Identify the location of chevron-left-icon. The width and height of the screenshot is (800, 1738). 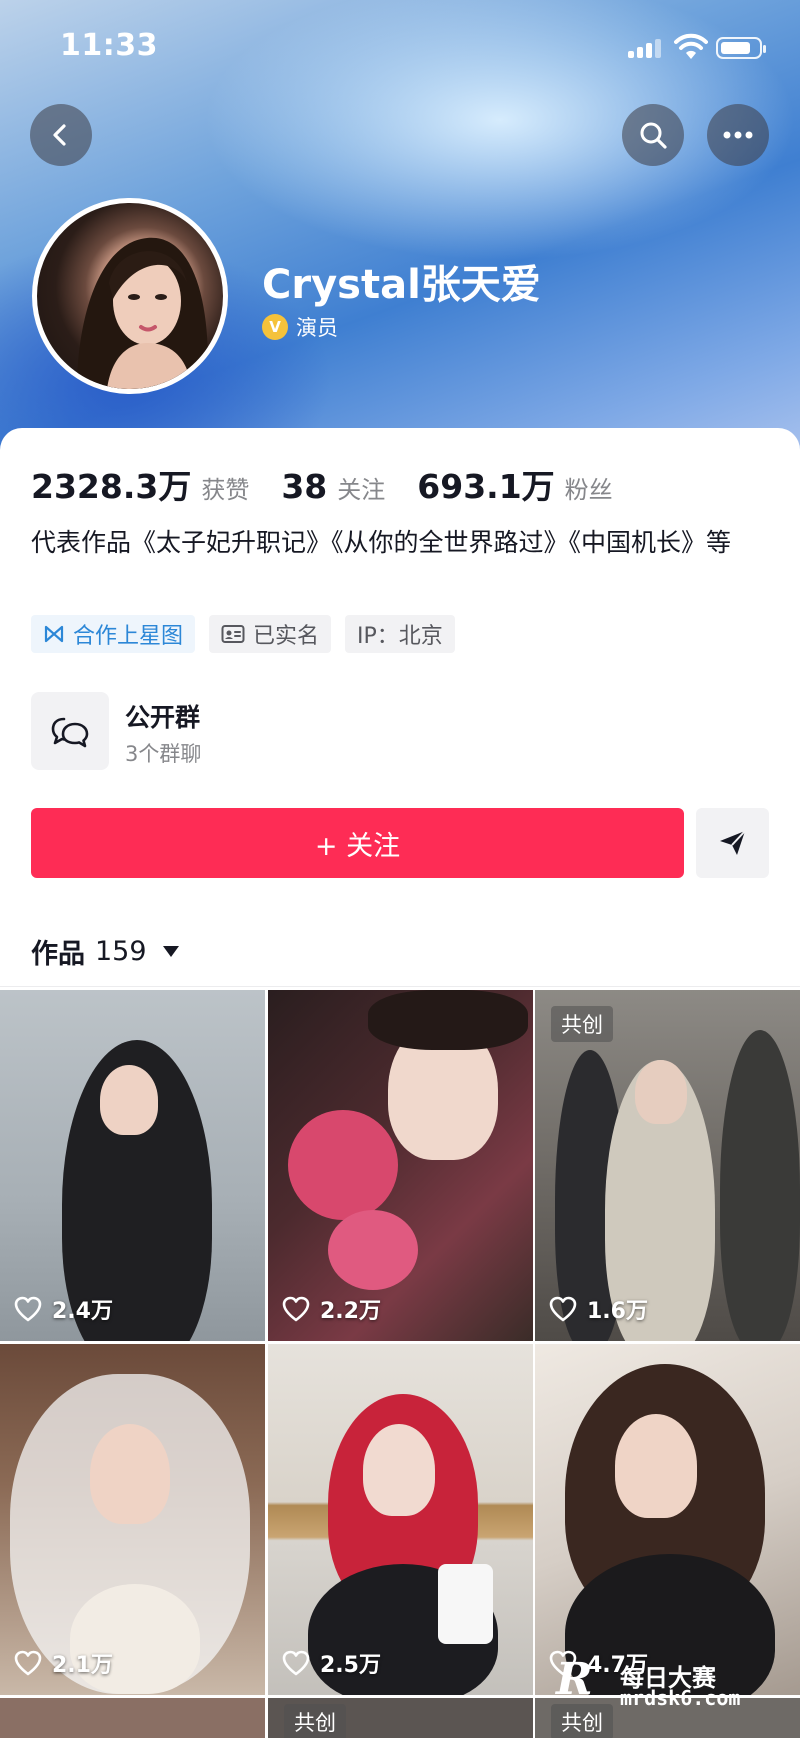
(59, 135).